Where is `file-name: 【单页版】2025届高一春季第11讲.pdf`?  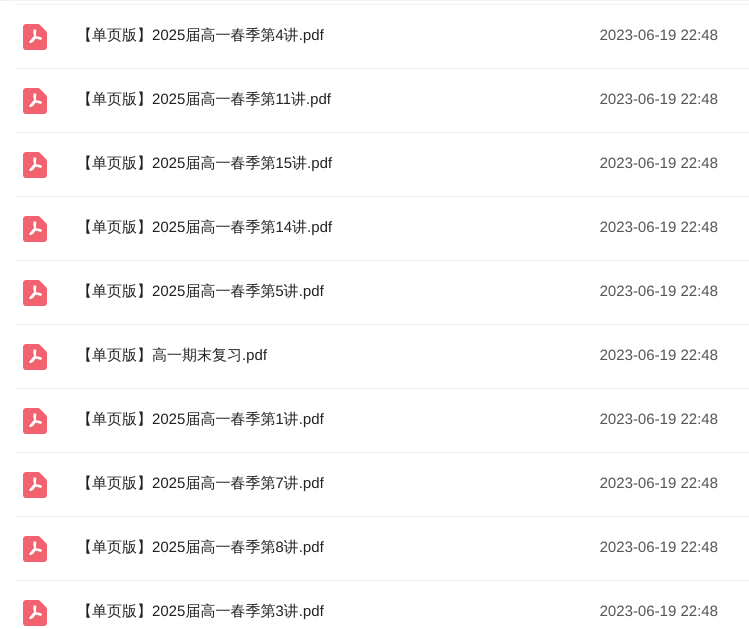 file-name: 【单页版】2025届高一春季第11讲.pdf is located at coordinates (204, 100).